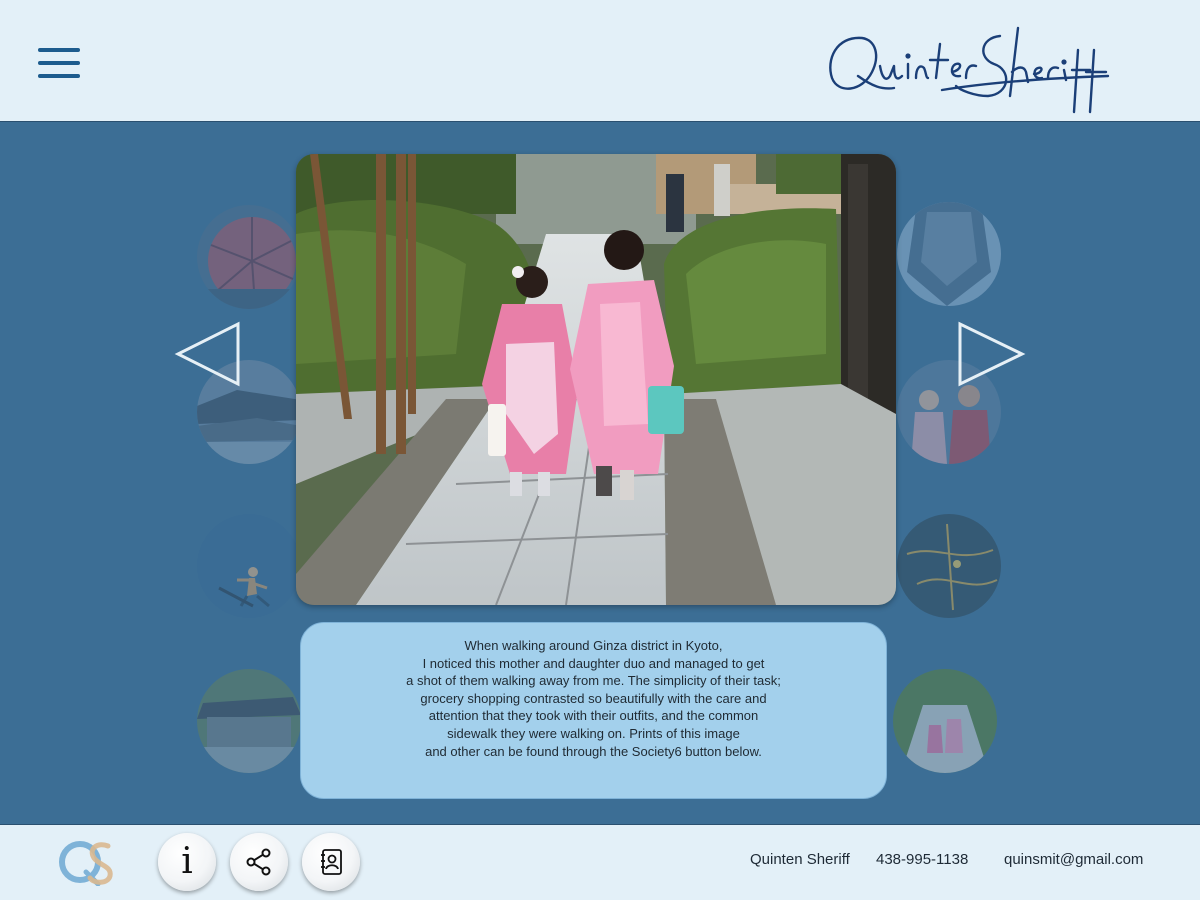  What do you see at coordinates (600, 60) in the screenshot?
I see `header` at bounding box center [600, 60].